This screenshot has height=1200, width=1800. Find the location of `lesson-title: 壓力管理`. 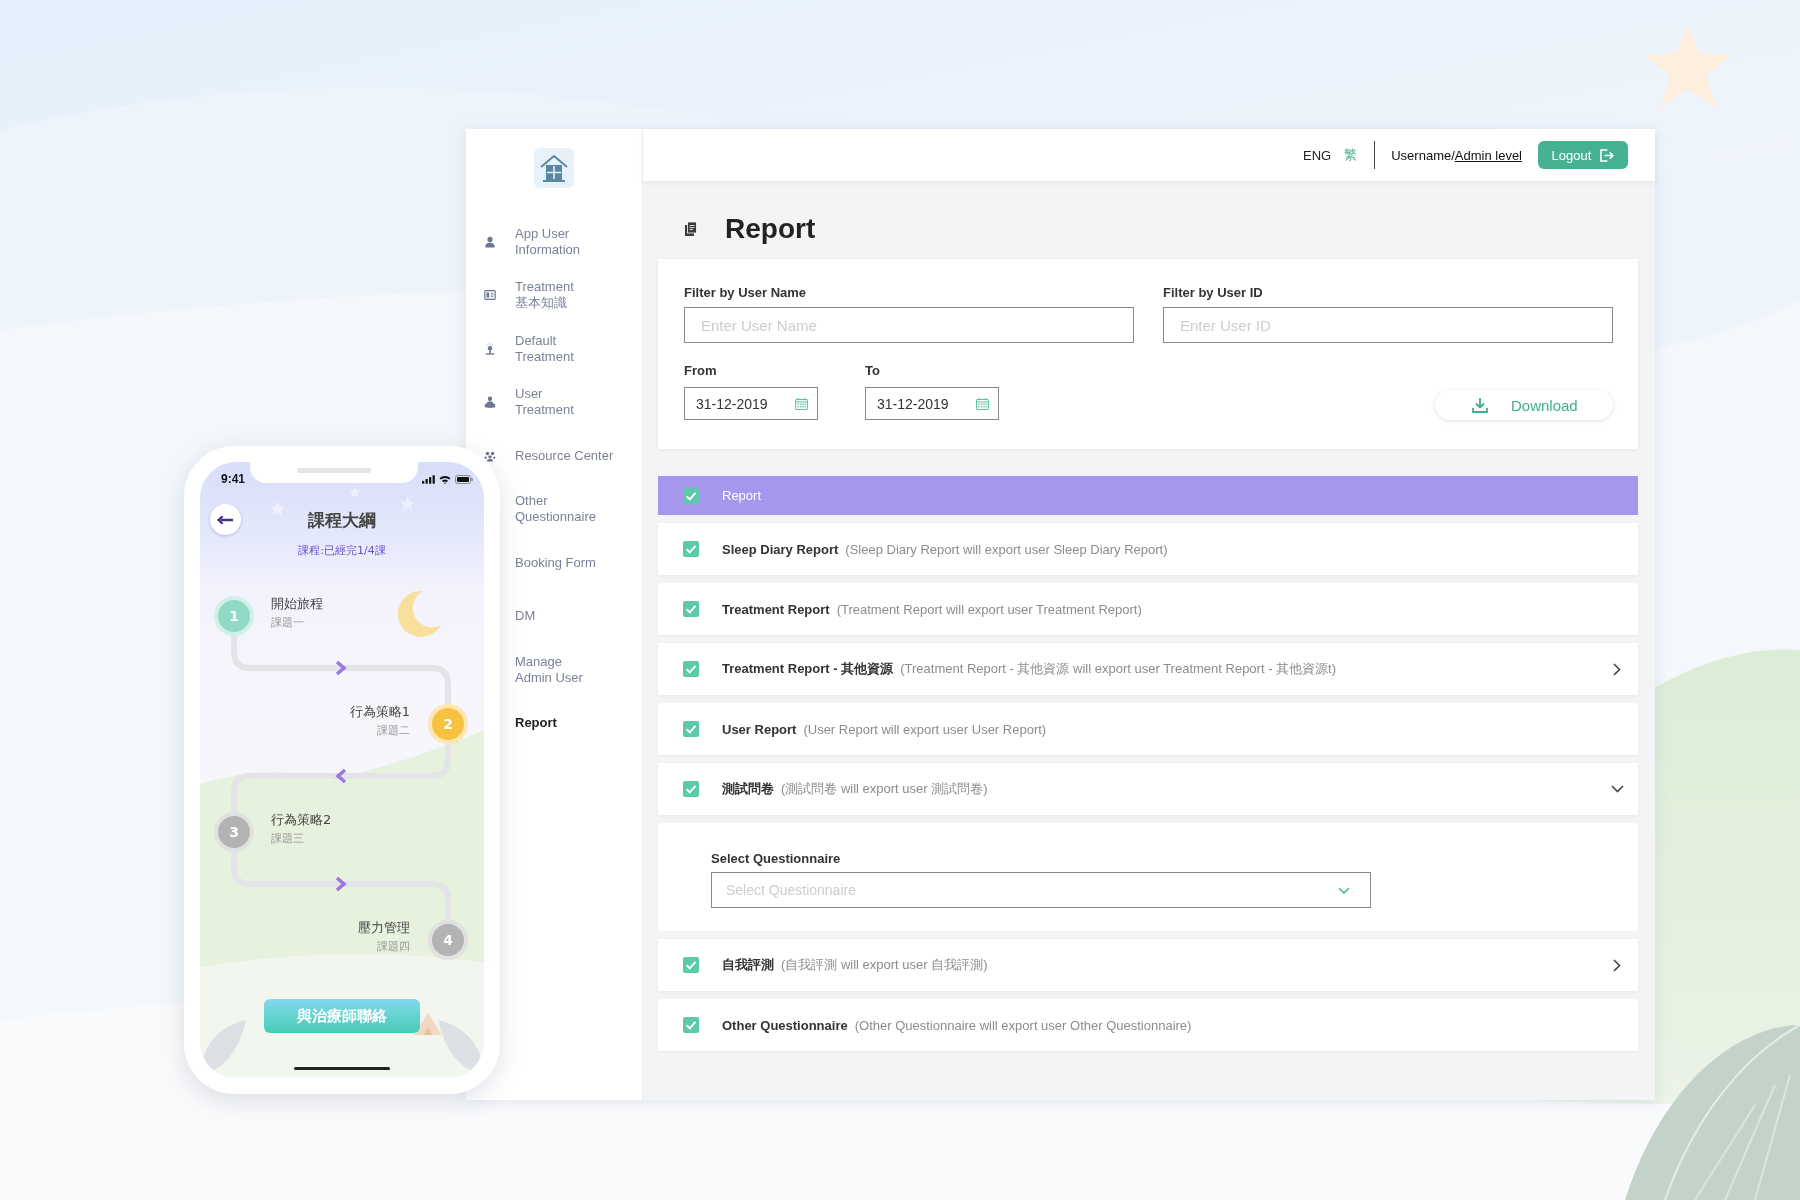

lesson-title: 壓力管理 is located at coordinates (384, 928).